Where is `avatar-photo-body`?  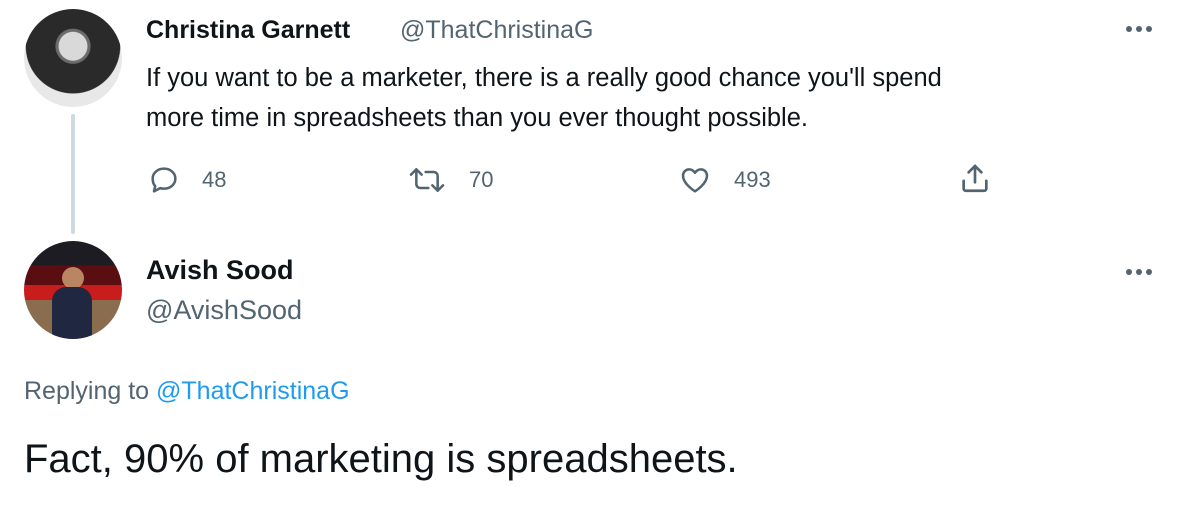 avatar-photo-body is located at coordinates (72, 313).